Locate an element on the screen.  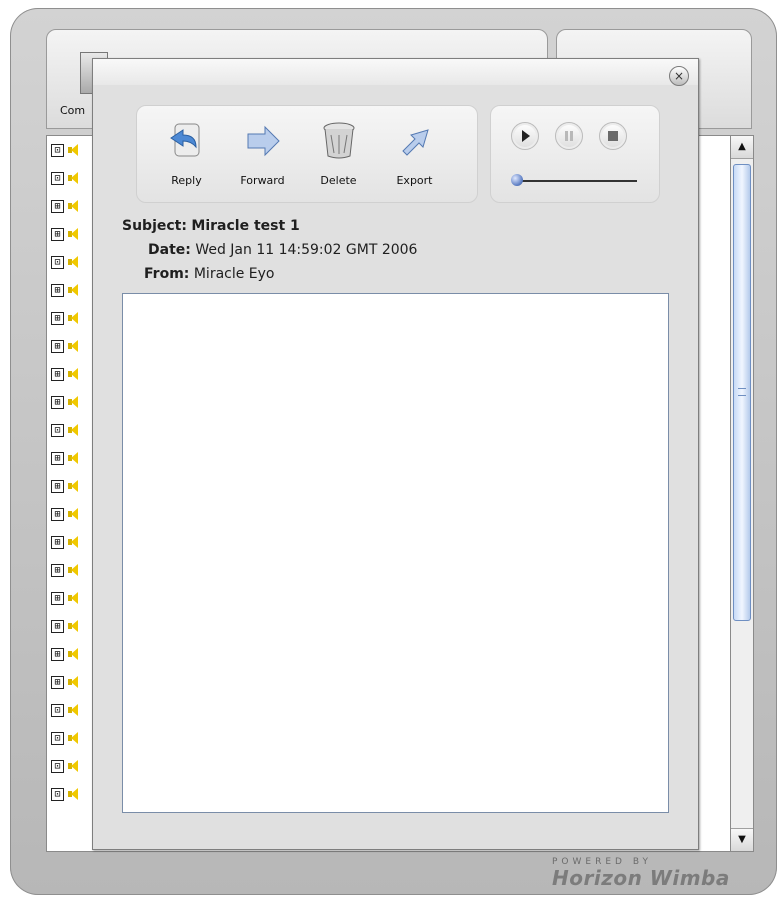
forward-button: Forward is located at coordinates (262, 155).